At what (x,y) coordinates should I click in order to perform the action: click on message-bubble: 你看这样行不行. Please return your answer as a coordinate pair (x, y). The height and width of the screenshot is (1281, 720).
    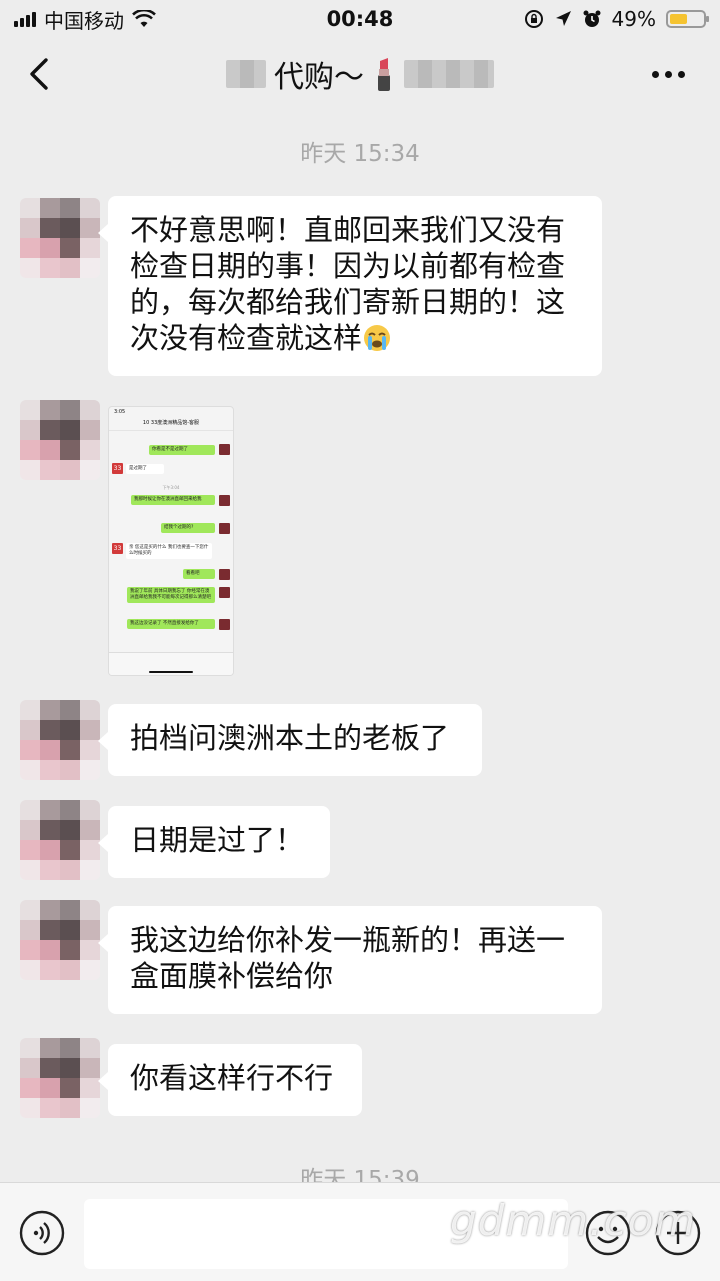
    Looking at the image, I should click on (230, 1080).